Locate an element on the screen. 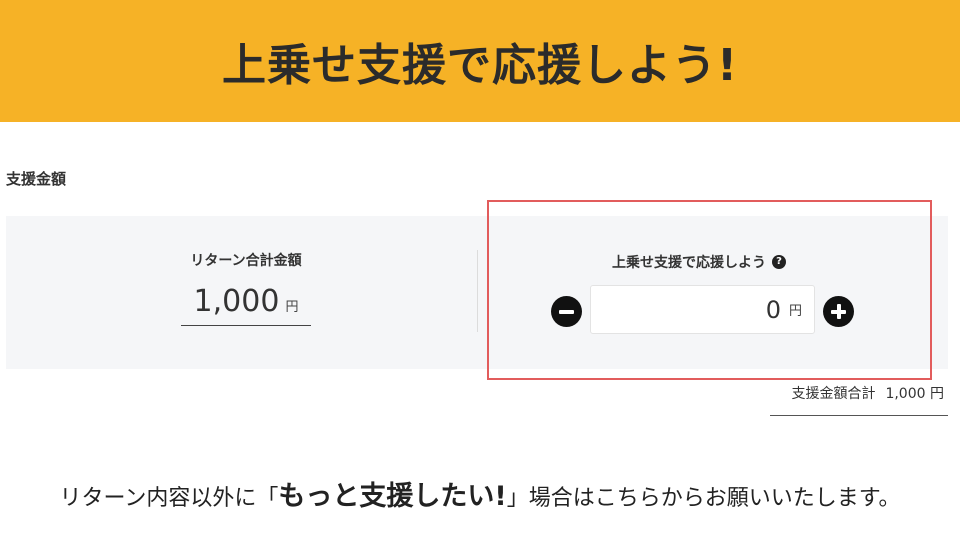 The width and height of the screenshot is (960, 560). info-message-emphasis: もっと支援したい! is located at coordinates (392, 496).